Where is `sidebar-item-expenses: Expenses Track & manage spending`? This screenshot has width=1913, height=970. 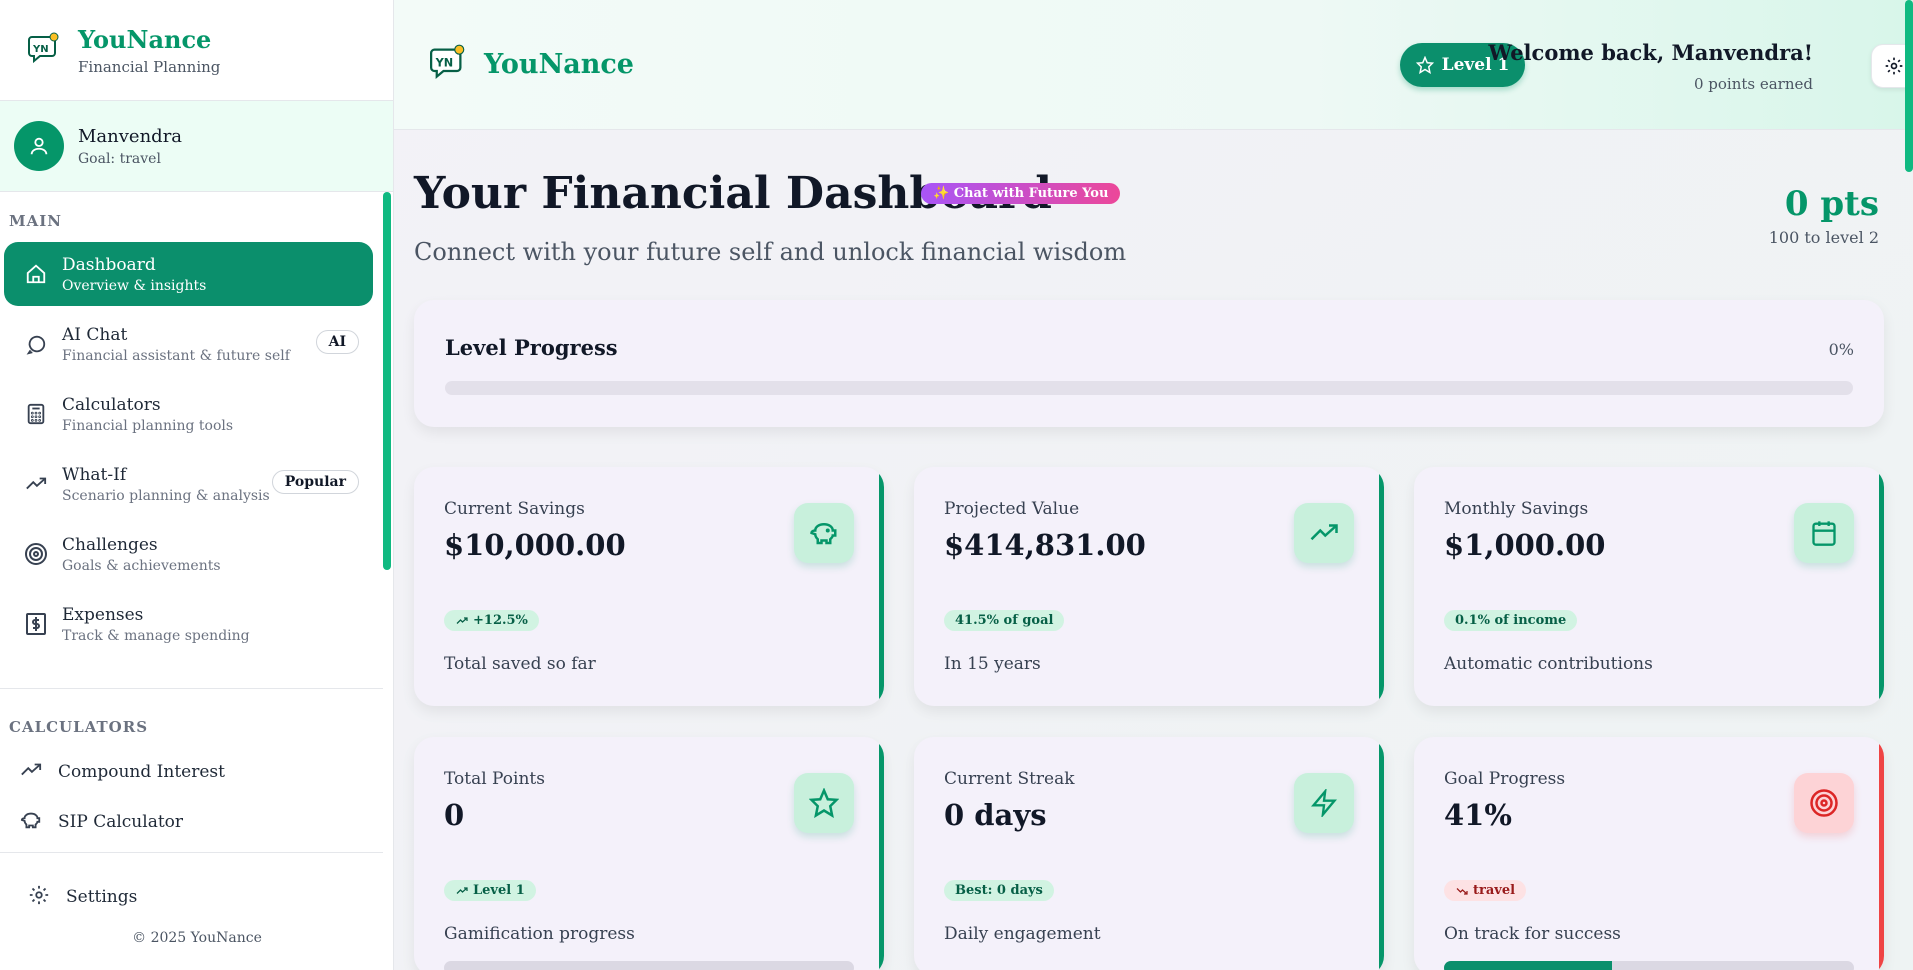
sidebar-item-expenses: Expenses Track & manage spending is located at coordinates (188, 624).